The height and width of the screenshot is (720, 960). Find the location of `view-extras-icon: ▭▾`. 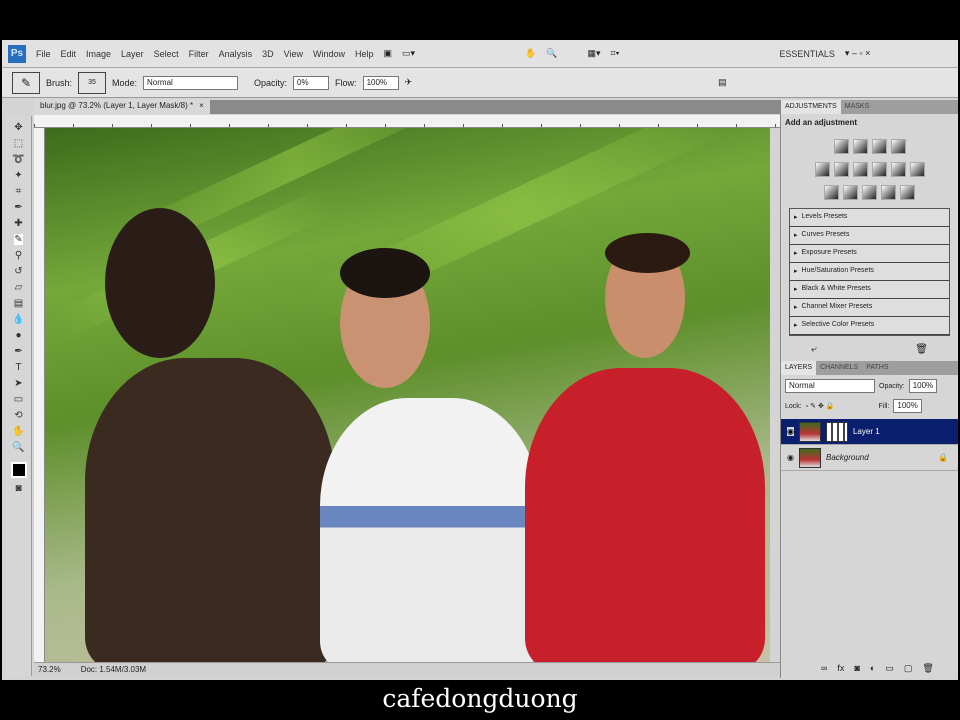

view-extras-icon: ▭▾ is located at coordinates (408, 53).